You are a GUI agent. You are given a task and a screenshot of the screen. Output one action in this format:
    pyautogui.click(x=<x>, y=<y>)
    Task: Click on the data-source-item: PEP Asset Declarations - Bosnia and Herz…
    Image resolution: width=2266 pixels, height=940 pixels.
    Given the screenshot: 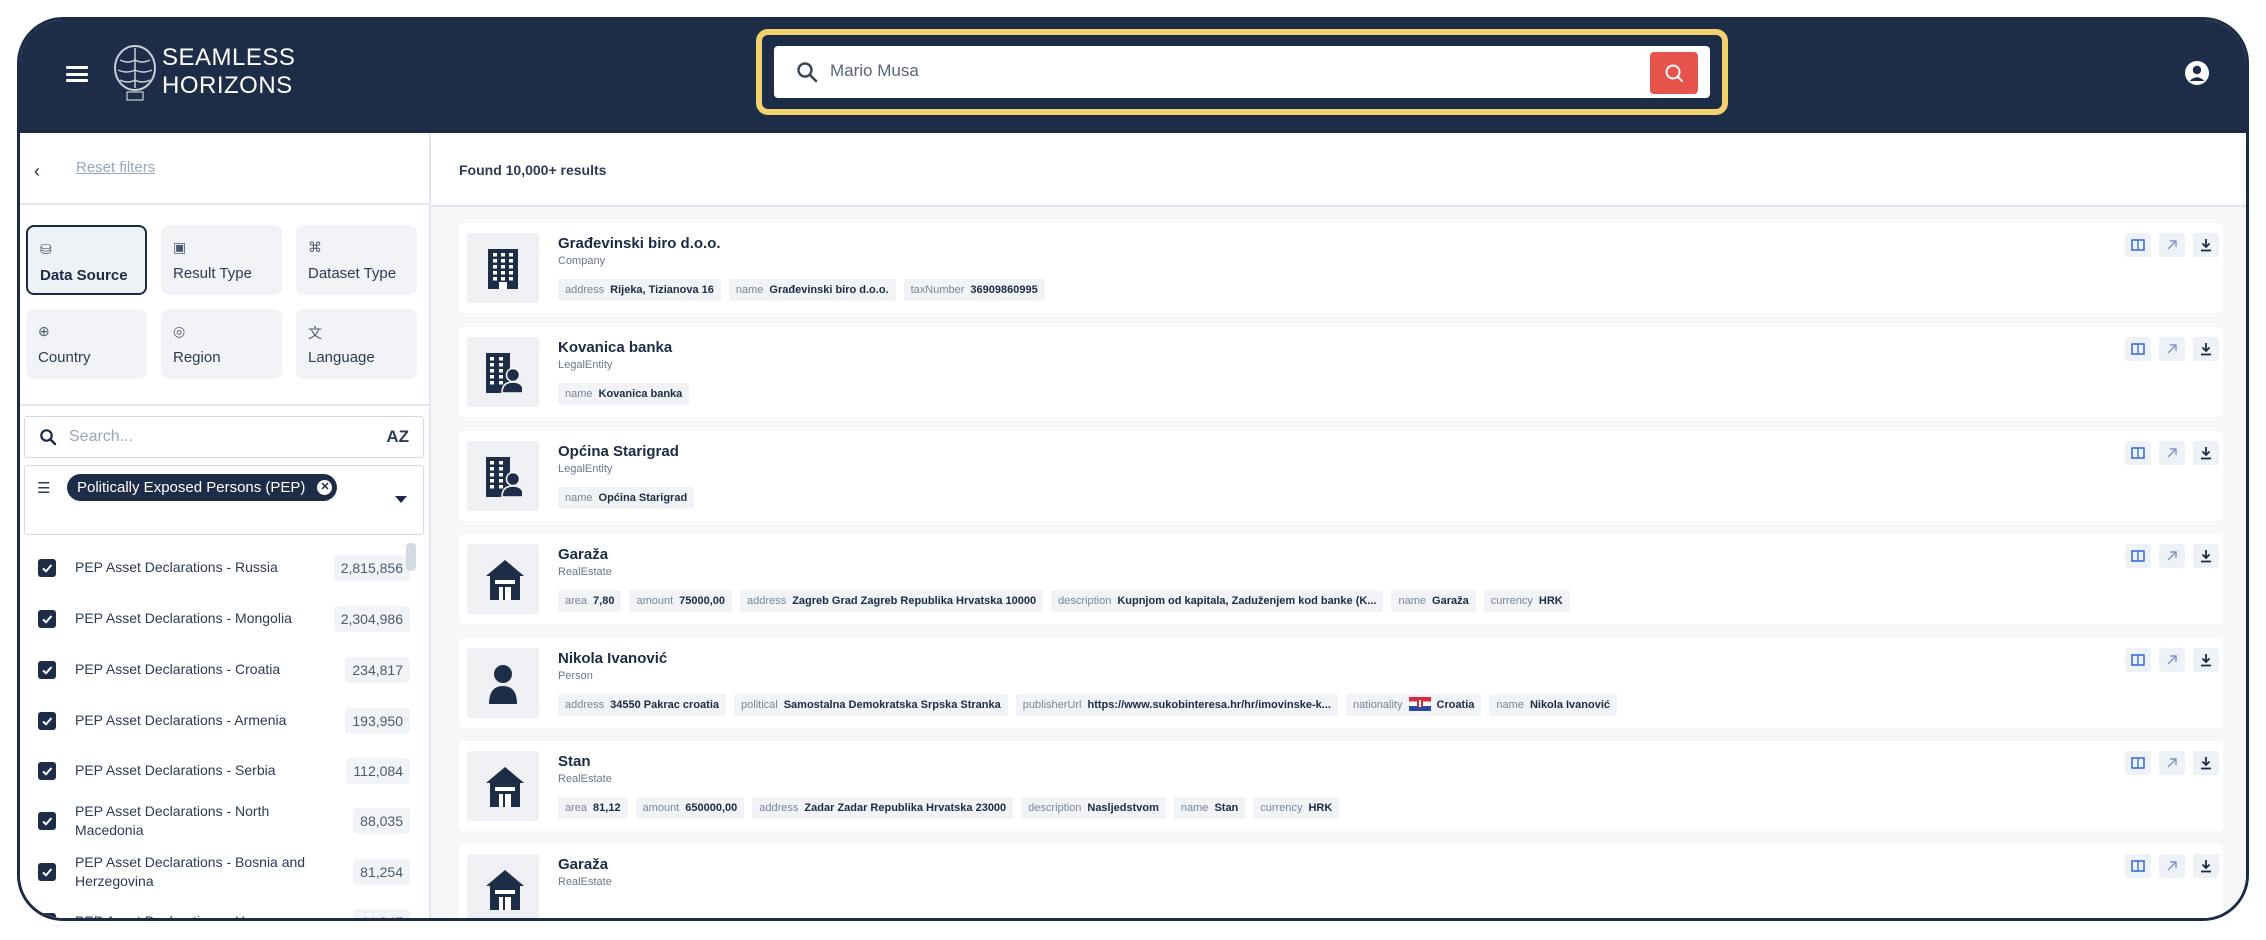 What is the action you would take?
    pyautogui.click(x=215, y=872)
    